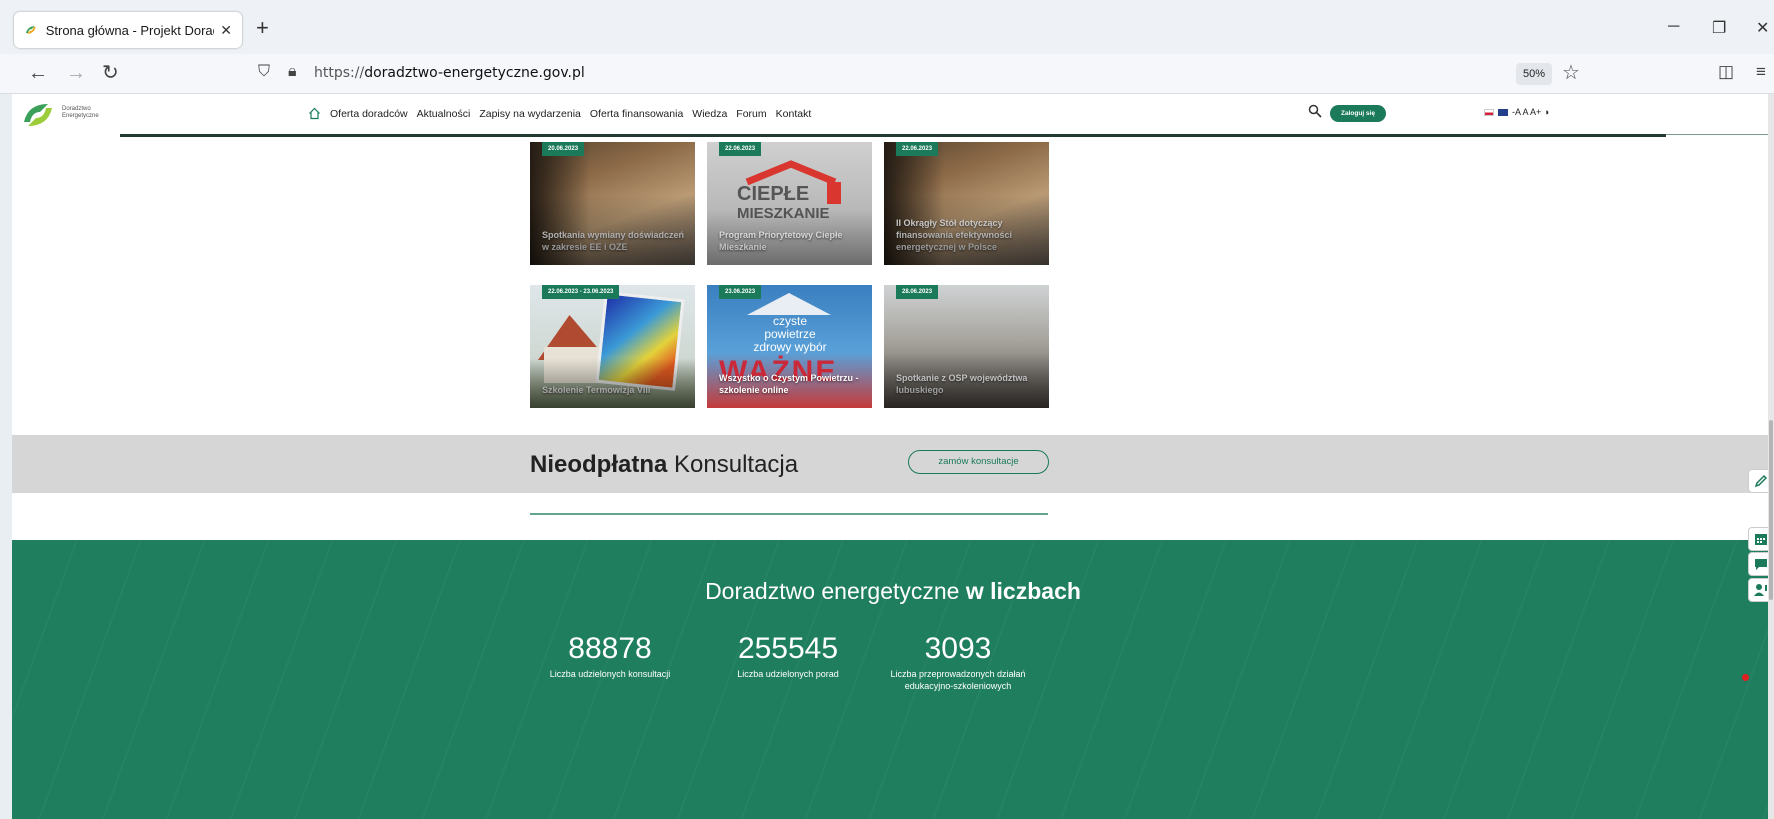 The height and width of the screenshot is (819, 1774). What do you see at coordinates (1489, 112) in the screenshot?
I see `flag-pl-icon` at bounding box center [1489, 112].